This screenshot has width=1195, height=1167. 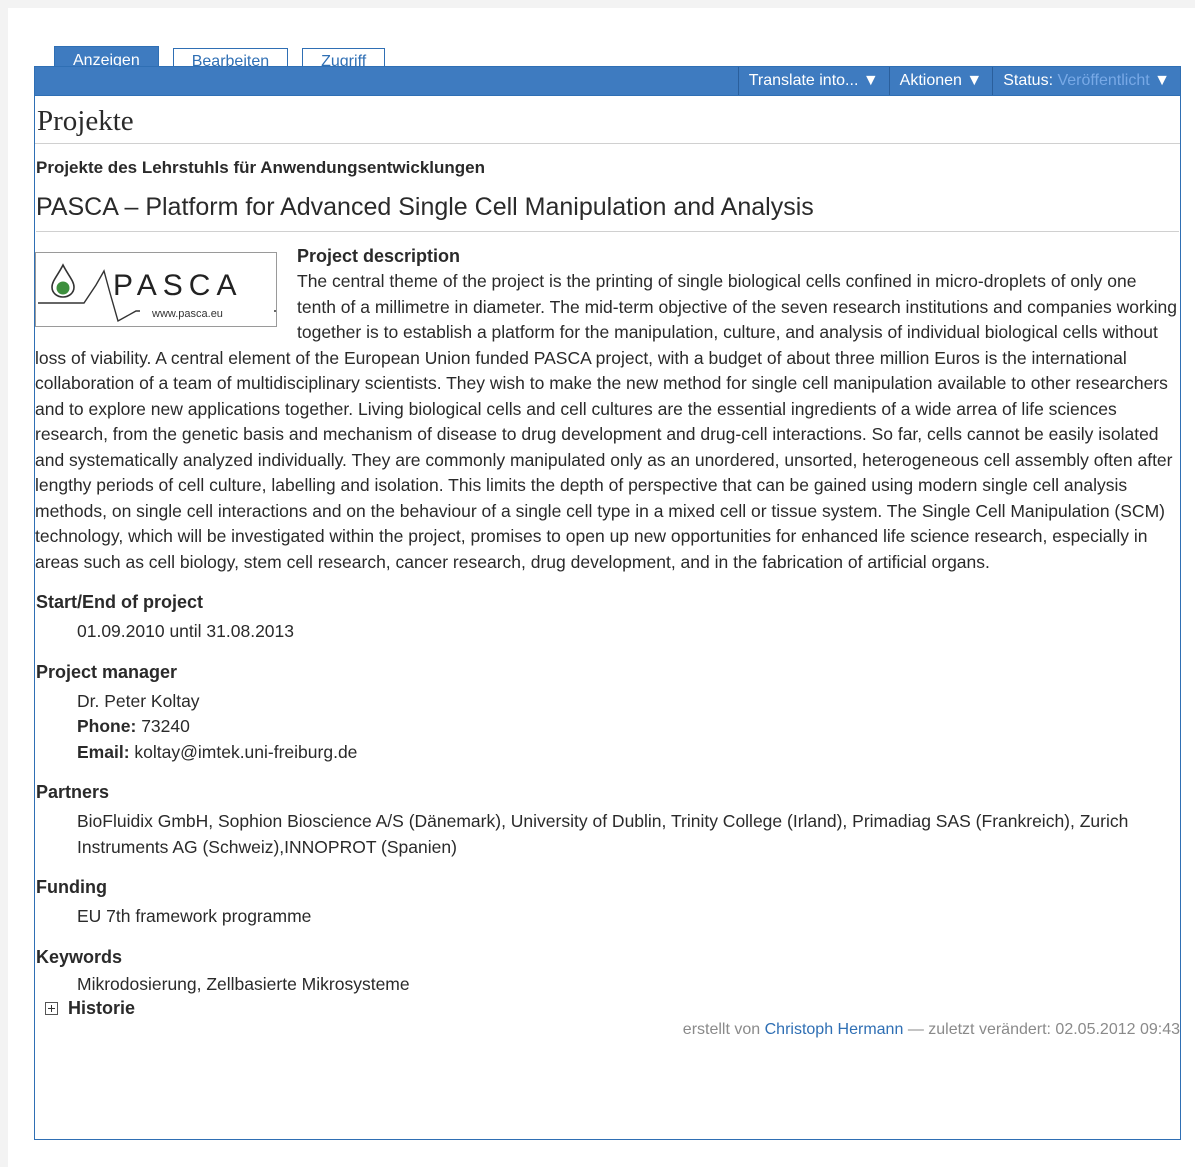 I want to click on phone-value: 73240, so click(x=165, y=726).